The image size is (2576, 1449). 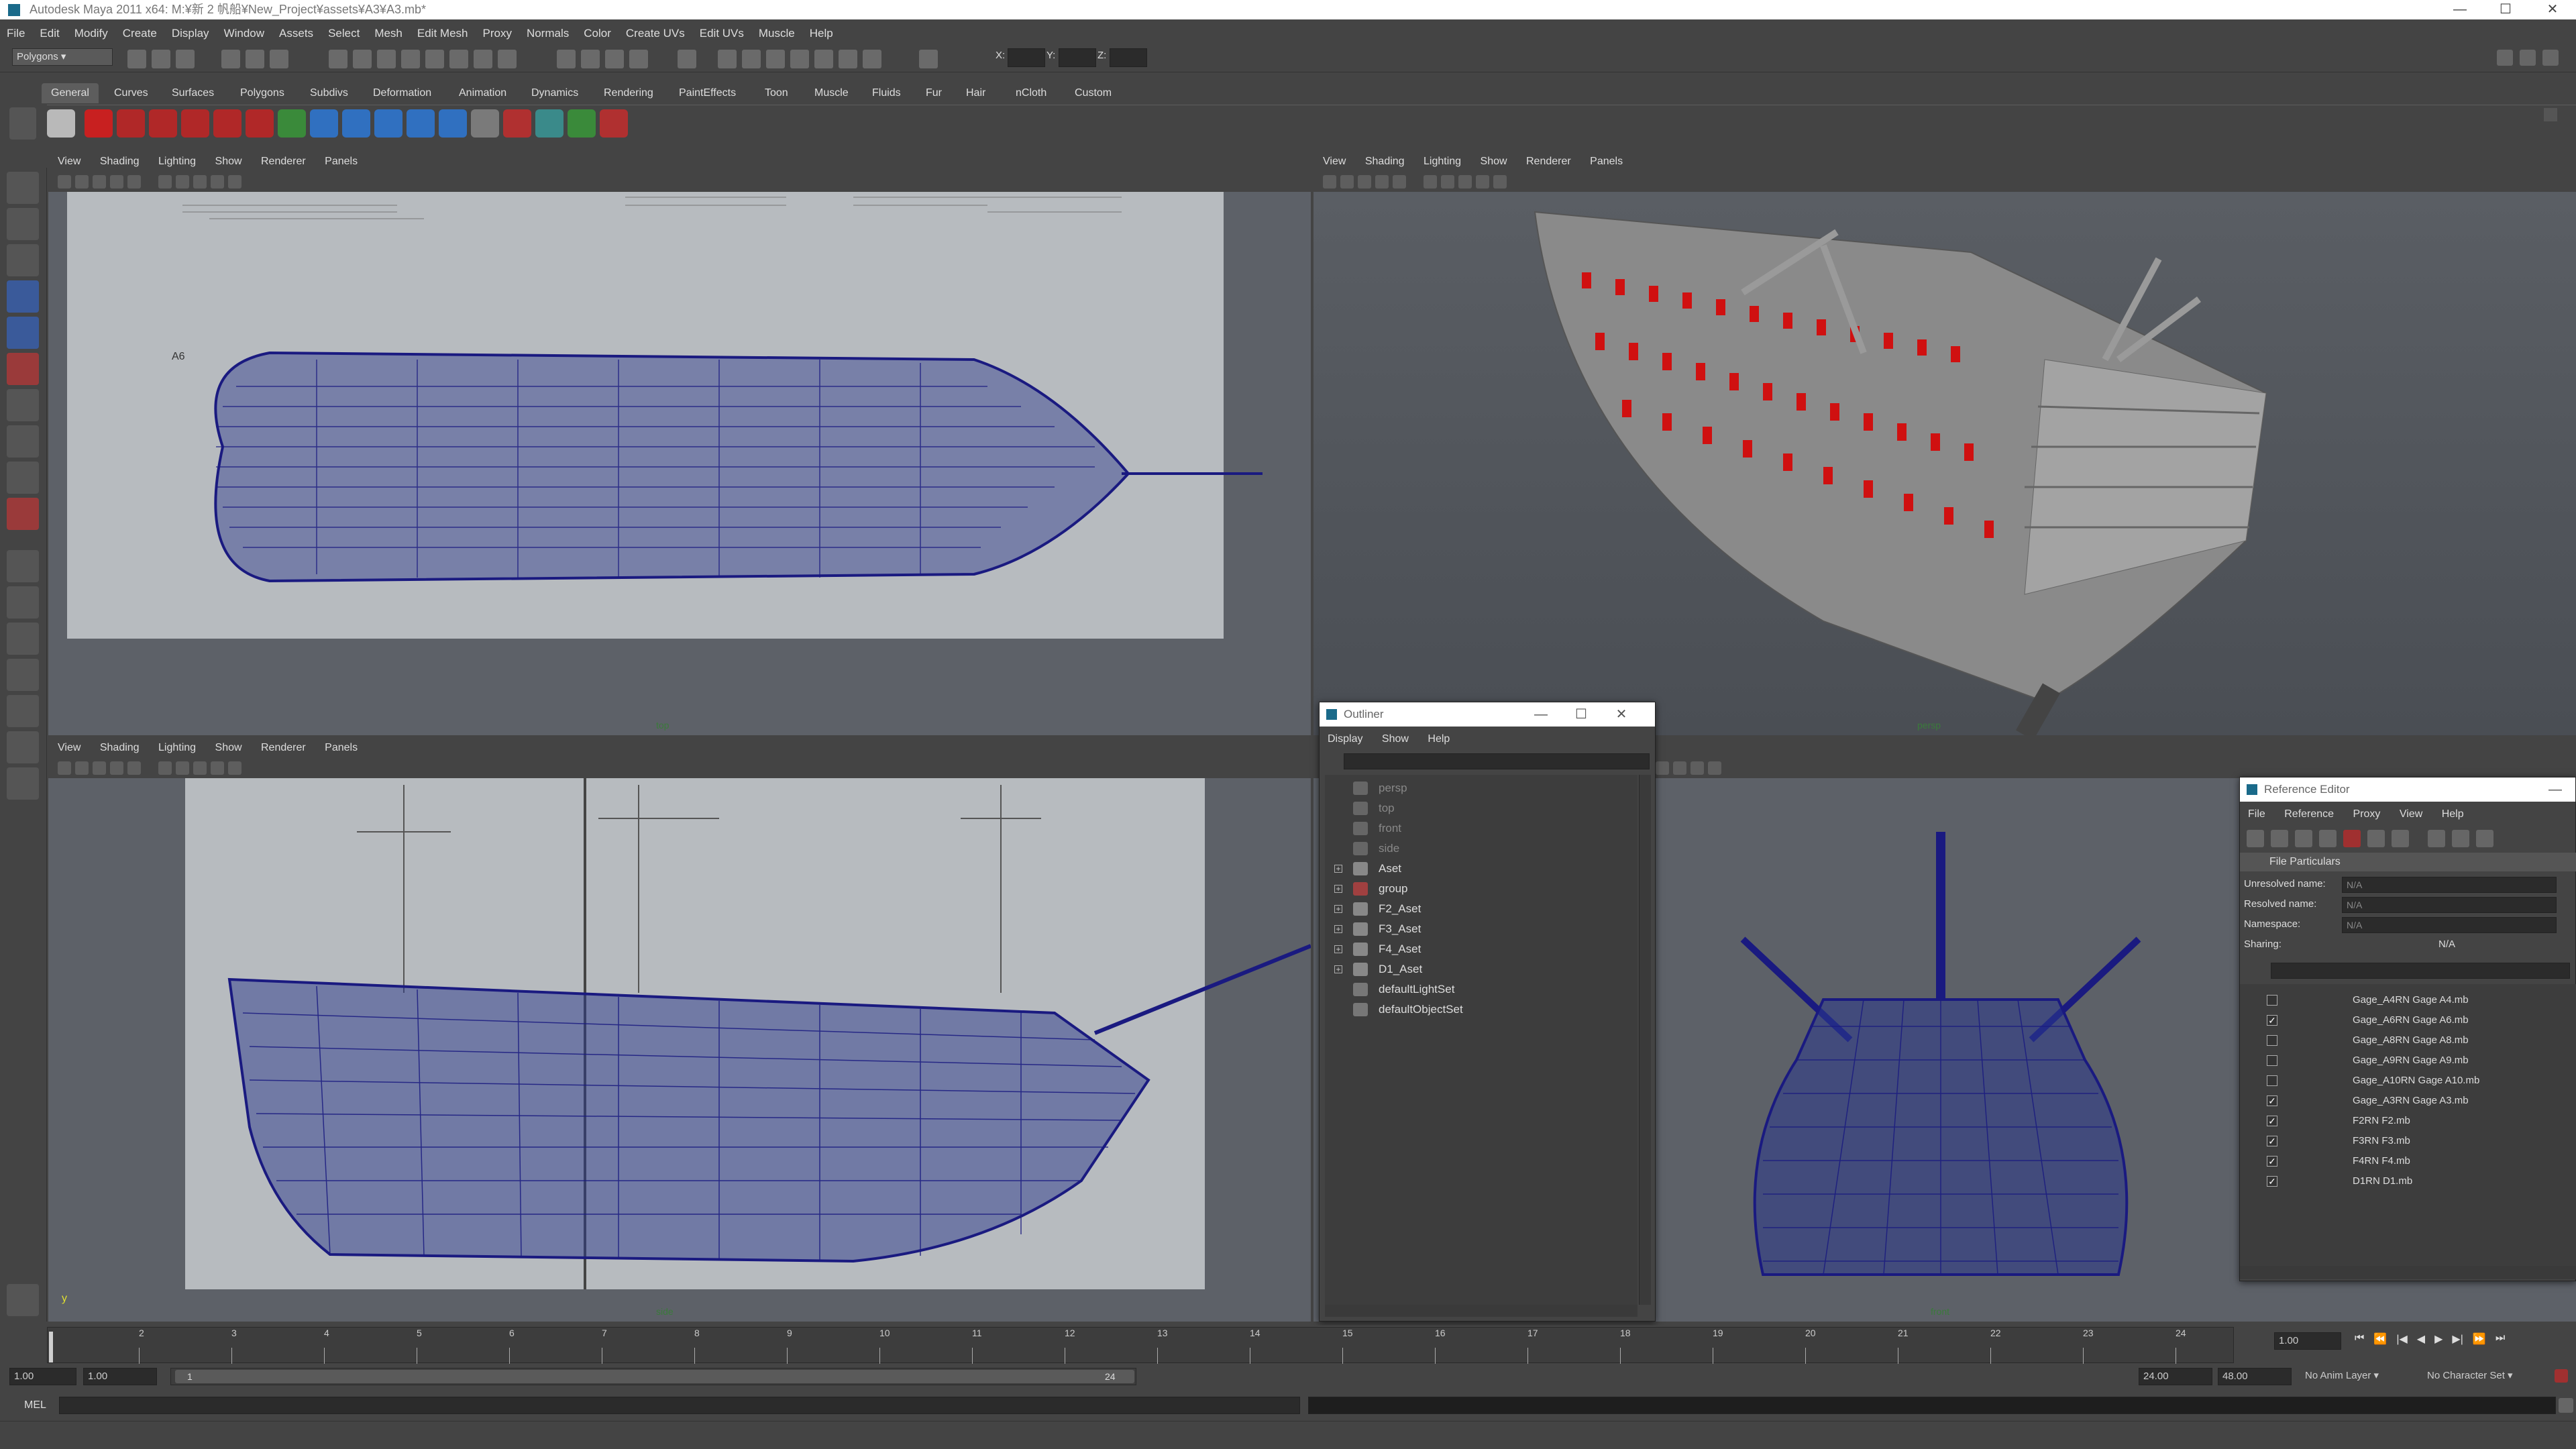 What do you see at coordinates (1367, 868) in the screenshot?
I see `list-item: + Aset` at bounding box center [1367, 868].